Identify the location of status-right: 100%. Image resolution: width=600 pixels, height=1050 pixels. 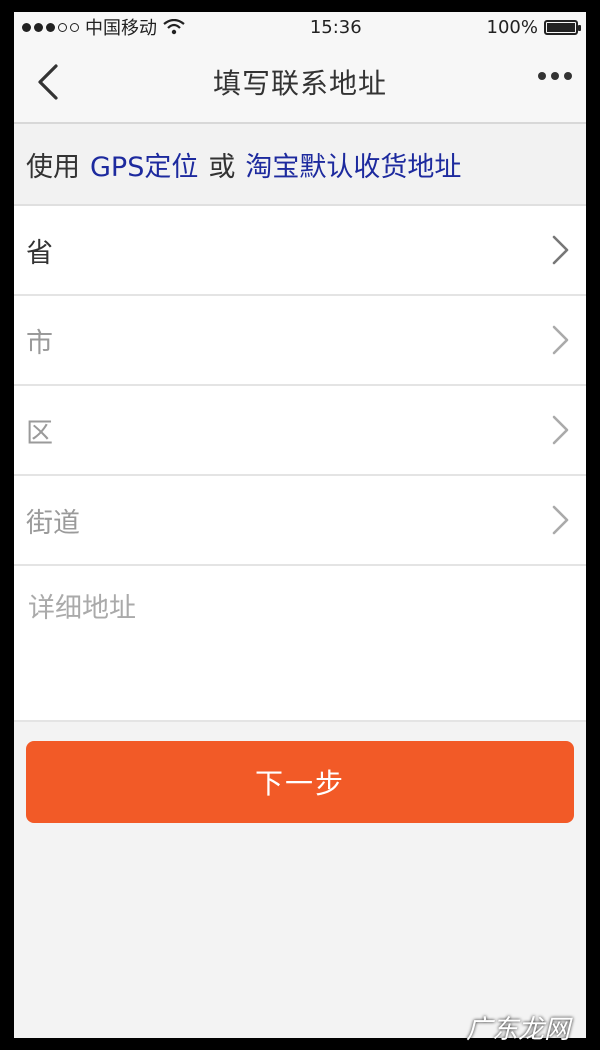
(533, 27).